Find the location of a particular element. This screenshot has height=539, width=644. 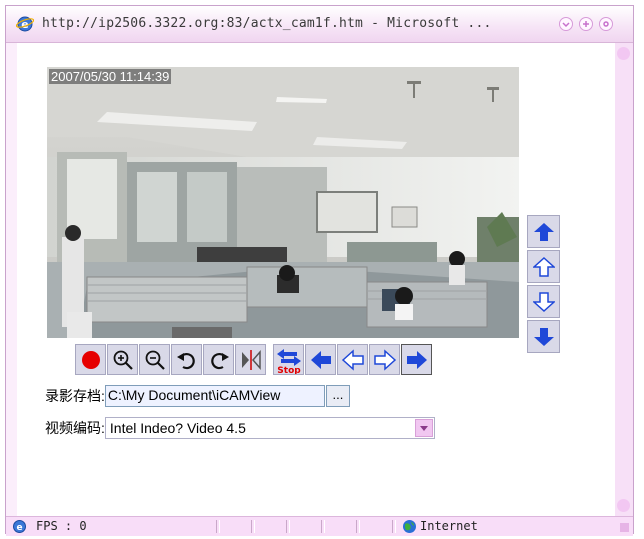

zoom-out-button is located at coordinates (154, 359).